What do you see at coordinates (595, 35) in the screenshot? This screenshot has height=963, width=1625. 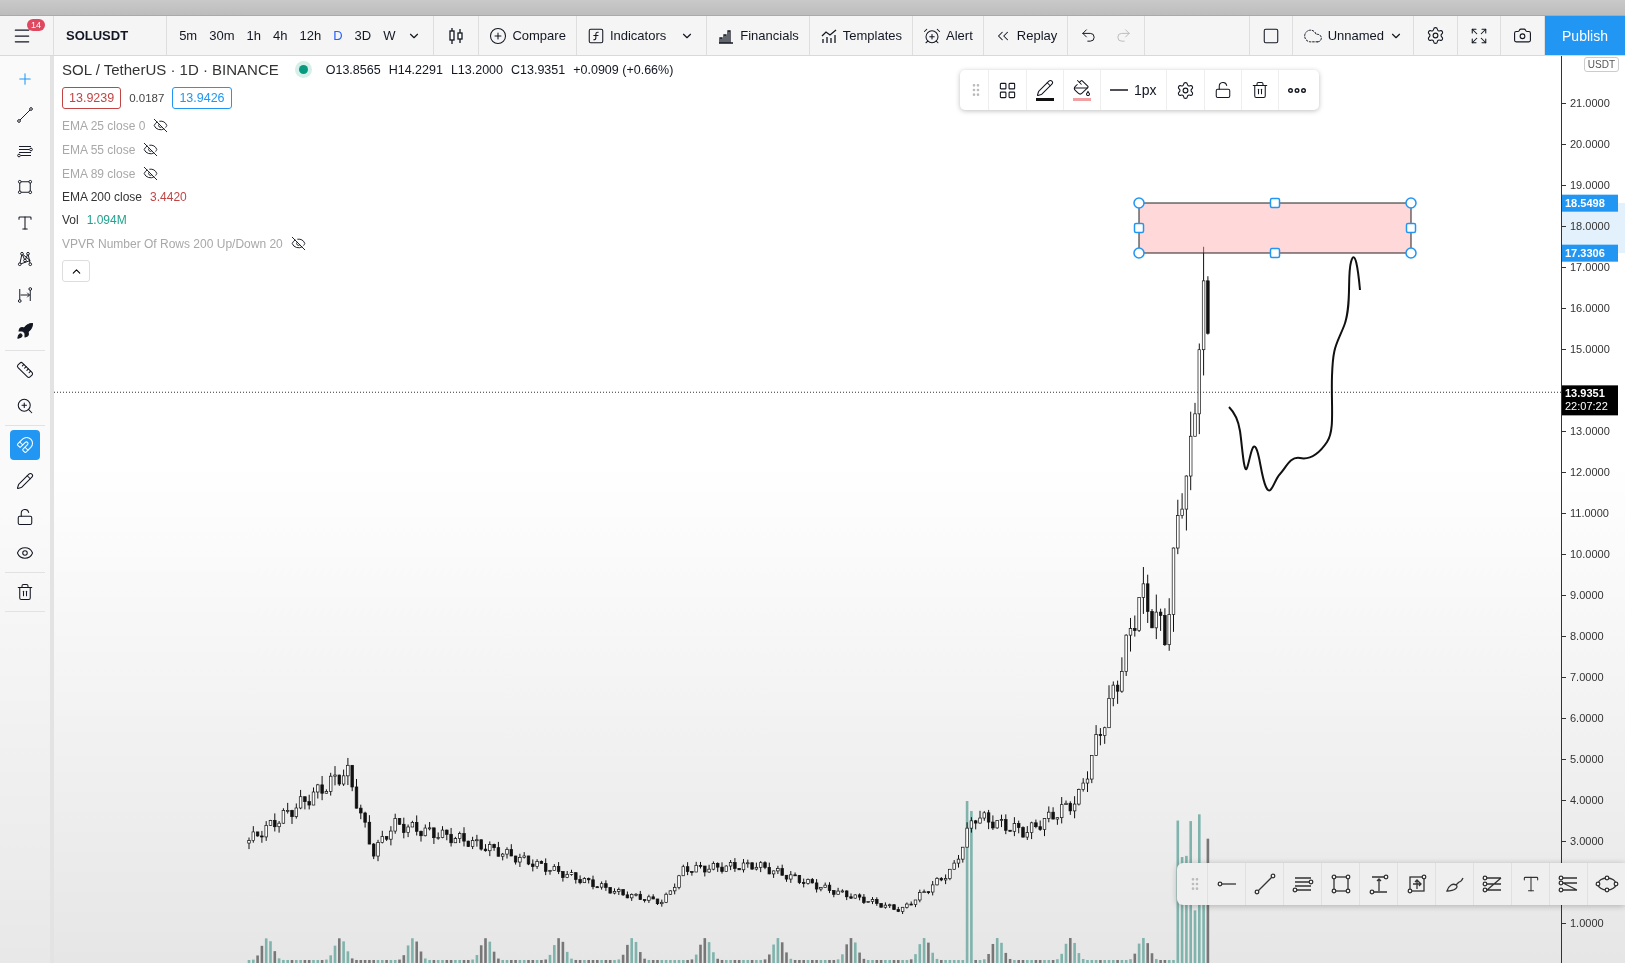 I see `function-icon` at bounding box center [595, 35].